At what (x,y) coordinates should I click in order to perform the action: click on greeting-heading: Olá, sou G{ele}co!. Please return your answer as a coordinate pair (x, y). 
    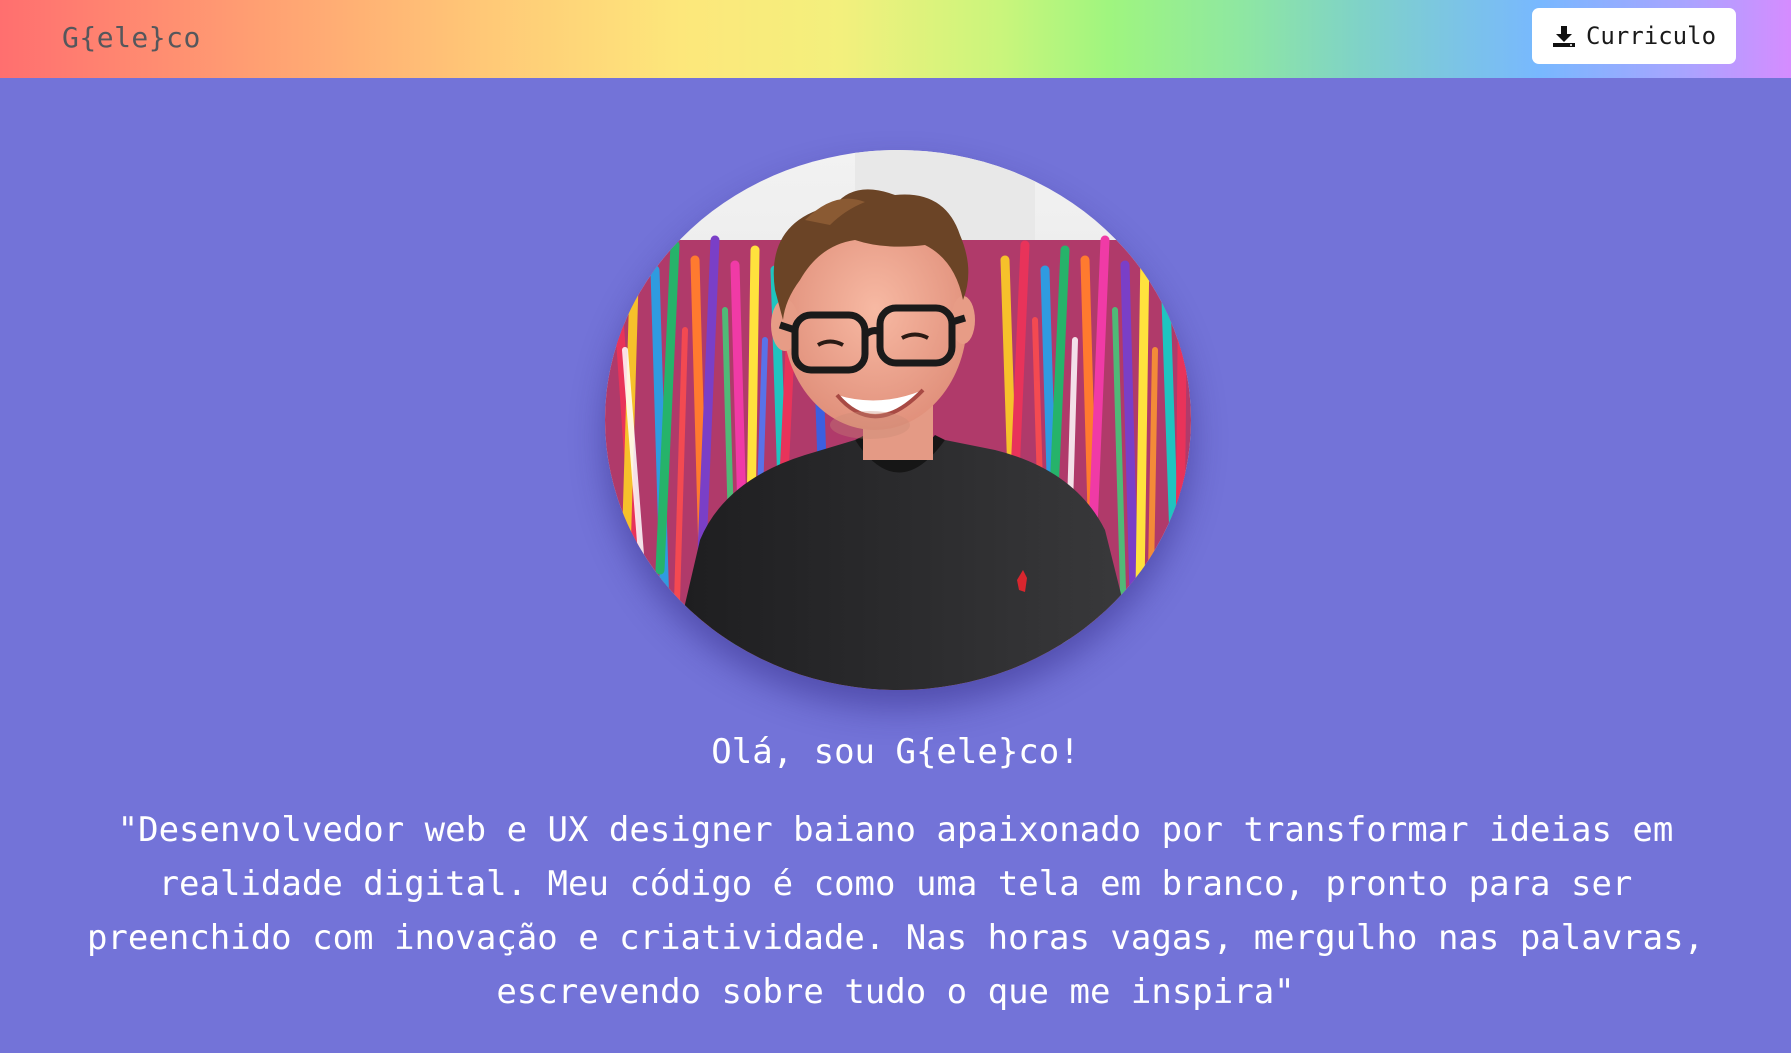
    Looking at the image, I should click on (895, 752).